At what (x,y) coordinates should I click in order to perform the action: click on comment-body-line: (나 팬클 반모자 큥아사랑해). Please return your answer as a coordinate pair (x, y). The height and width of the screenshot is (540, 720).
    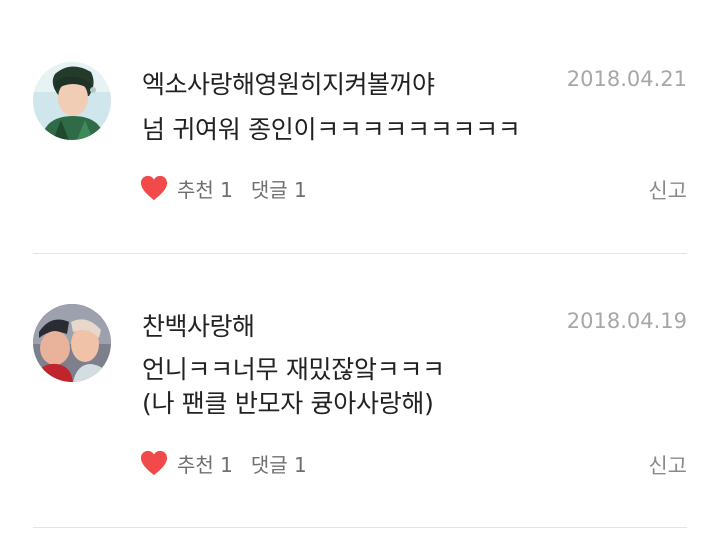
    Looking at the image, I should click on (288, 403).